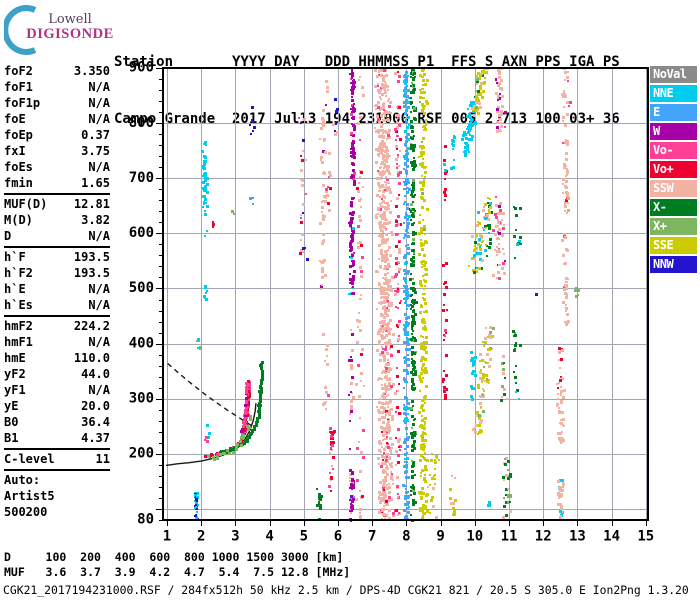  What do you see at coordinates (673, 74) in the screenshot?
I see `legend-item-noval: NoVal` at bounding box center [673, 74].